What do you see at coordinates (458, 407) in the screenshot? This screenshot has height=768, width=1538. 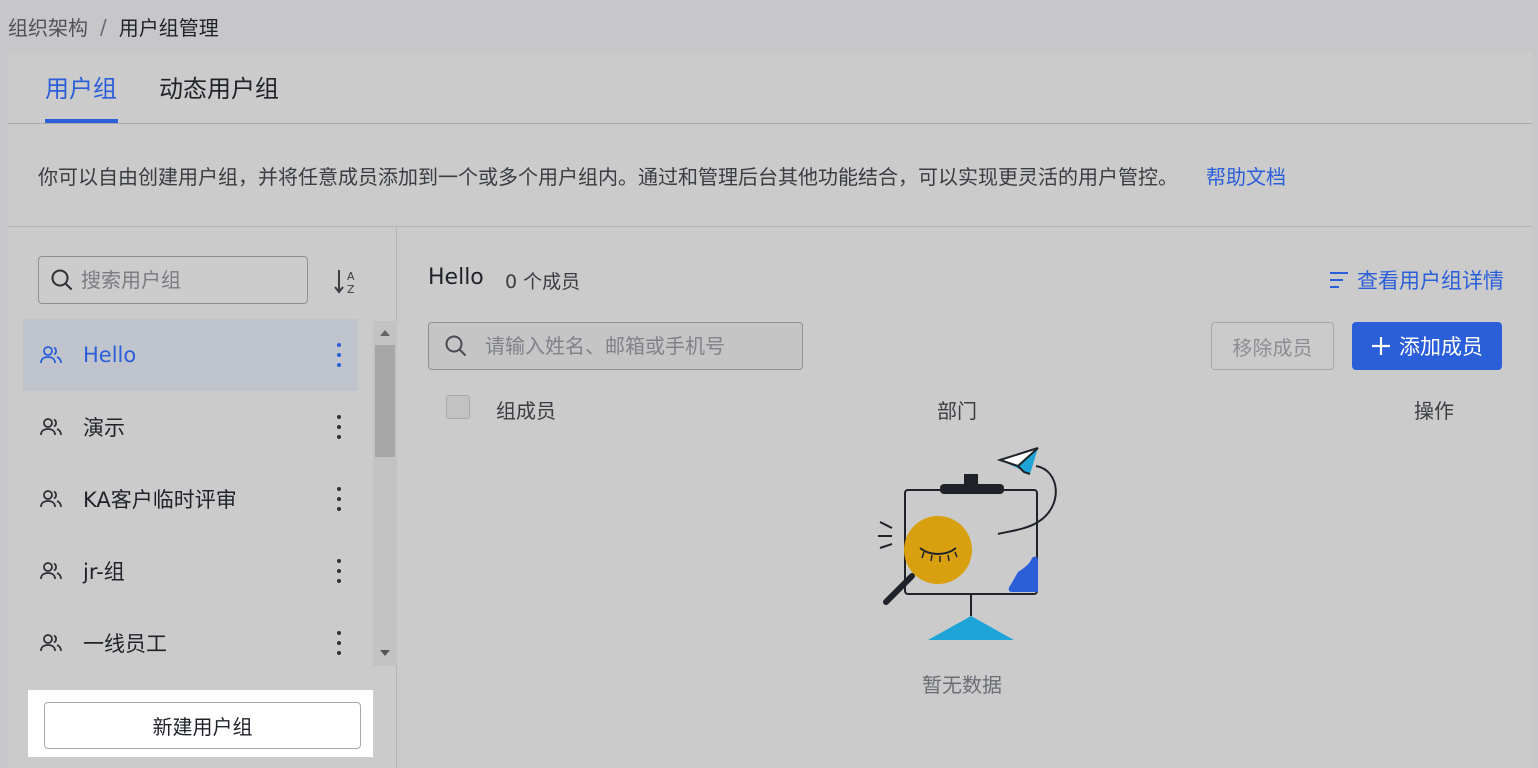 I see `select-all-checkbox` at bounding box center [458, 407].